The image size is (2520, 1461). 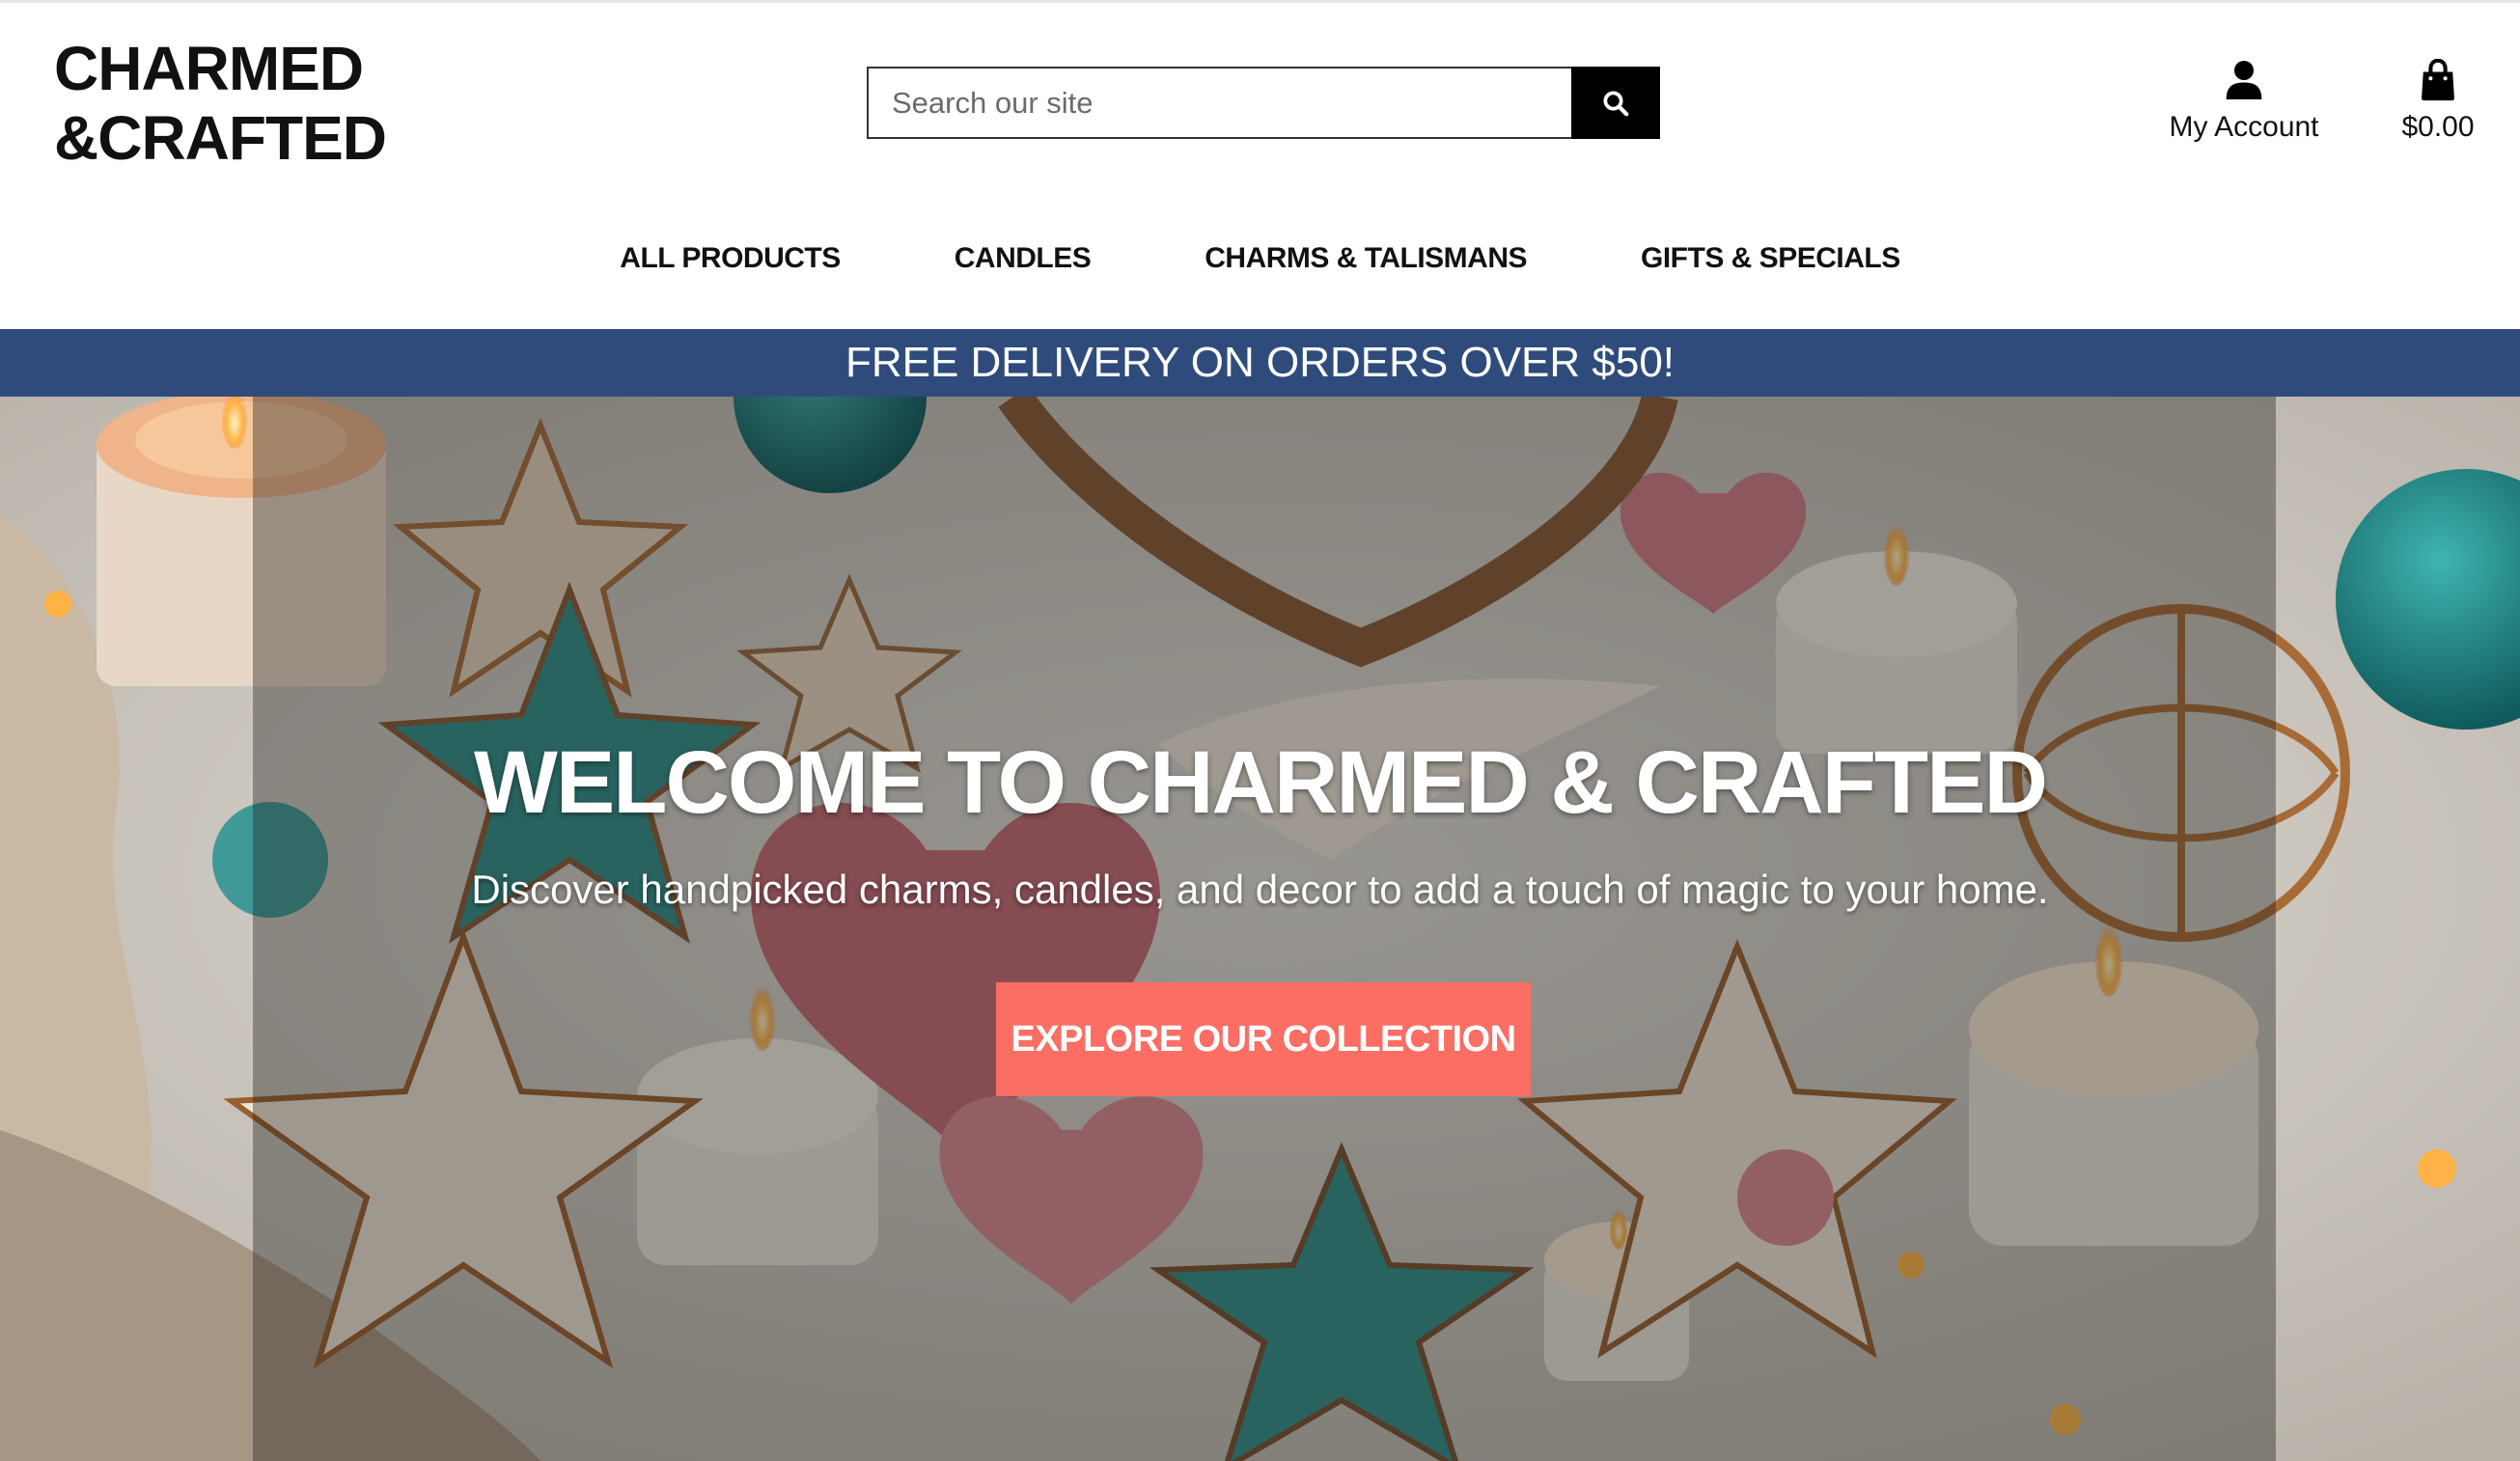 I want to click on search-icon, so click(x=1616, y=103).